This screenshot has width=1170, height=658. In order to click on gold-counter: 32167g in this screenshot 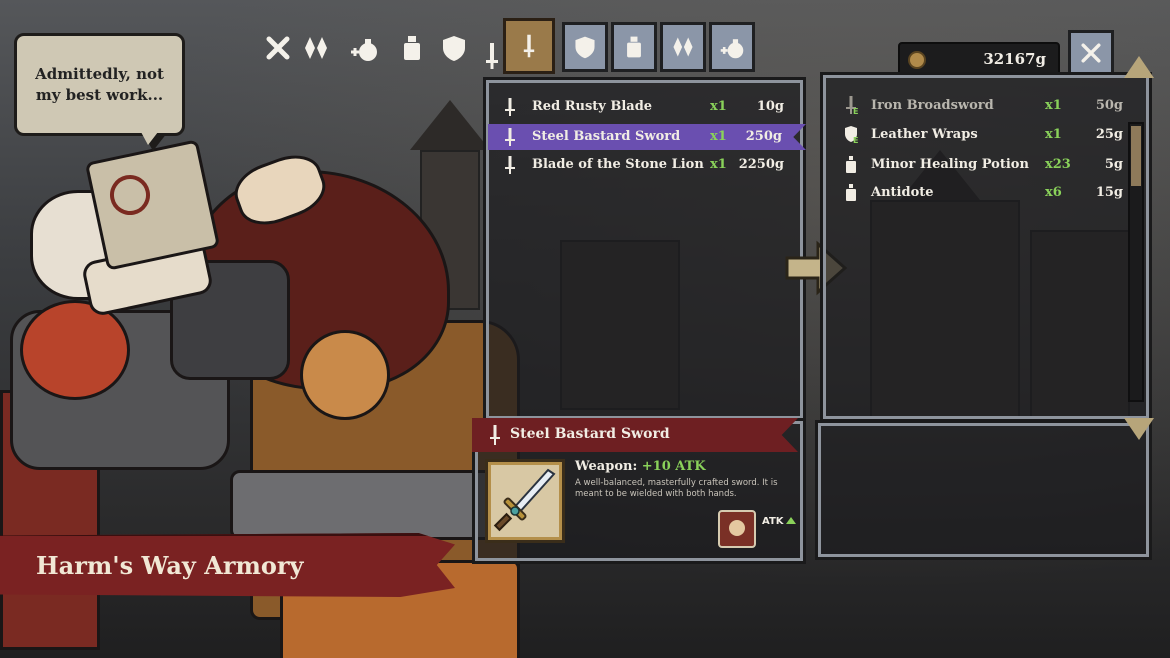, I will do `click(979, 59)`.